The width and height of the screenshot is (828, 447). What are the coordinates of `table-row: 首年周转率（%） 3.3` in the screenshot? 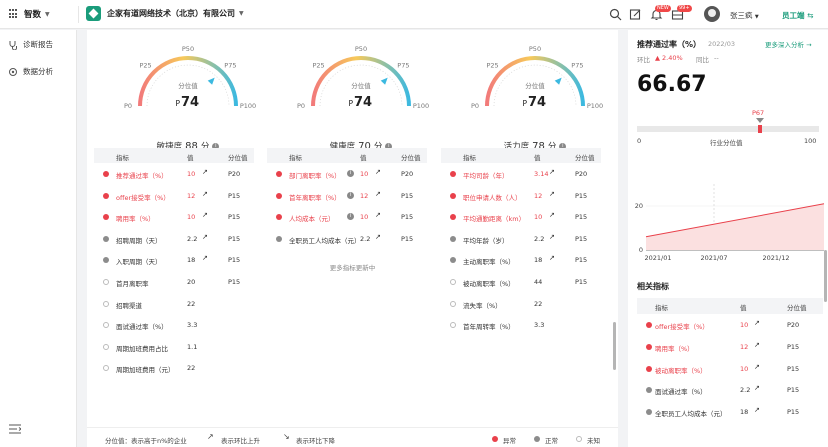 It's located at (521, 325).